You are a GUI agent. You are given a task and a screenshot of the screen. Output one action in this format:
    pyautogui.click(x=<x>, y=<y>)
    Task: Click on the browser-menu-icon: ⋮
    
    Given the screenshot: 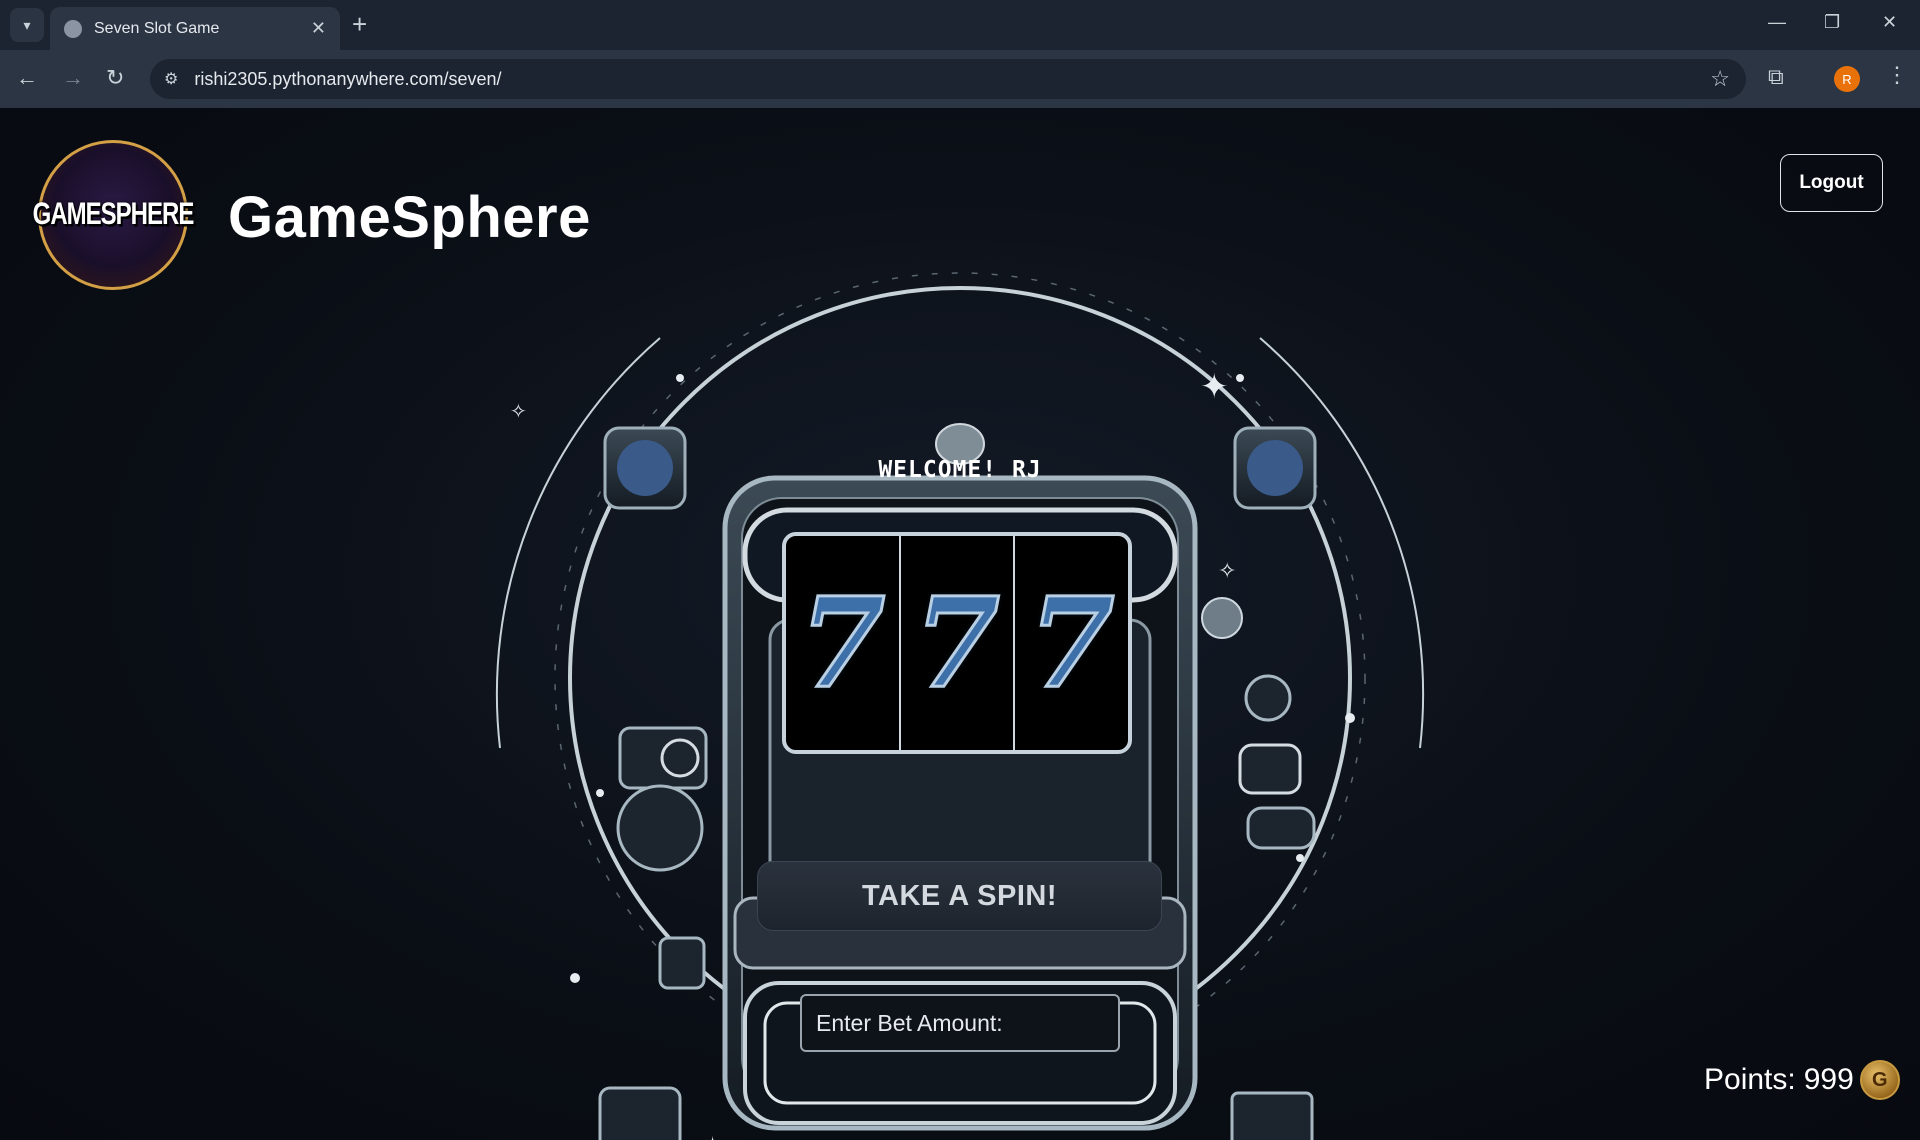 What is the action you would take?
    pyautogui.click(x=1897, y=75)
    